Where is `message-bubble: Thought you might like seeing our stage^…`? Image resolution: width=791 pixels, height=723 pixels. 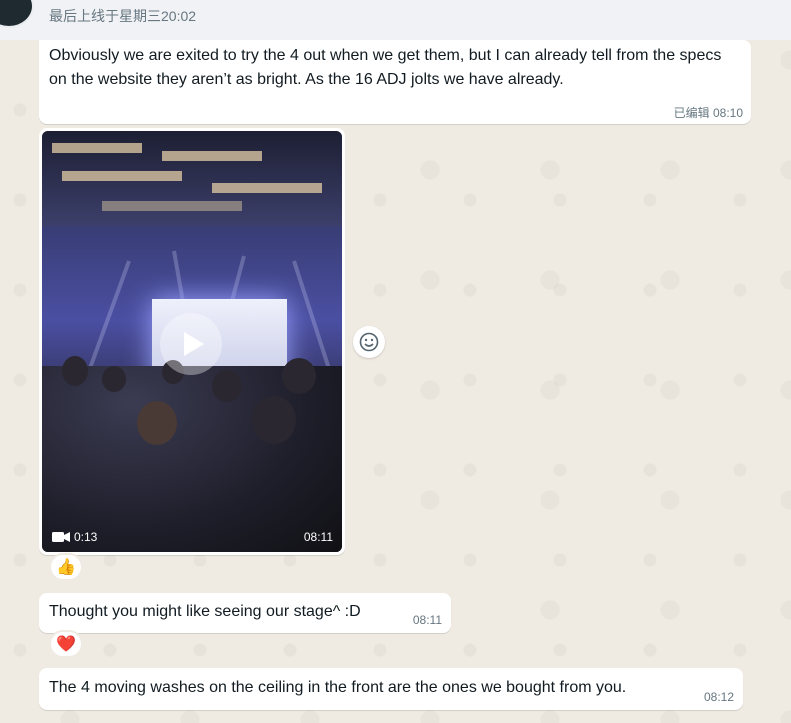
message-bubble: Thought you might like seeing our stage^… is located at coordinates (245, 613).